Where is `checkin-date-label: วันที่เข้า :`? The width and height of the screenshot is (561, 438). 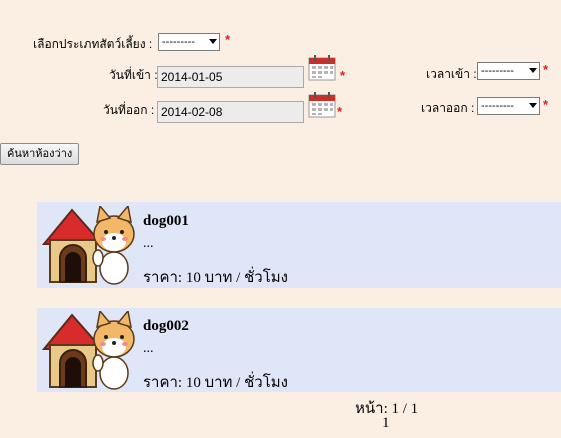 checkin-date-label: วันที่เข้า : is located at coordinates (133, 75).